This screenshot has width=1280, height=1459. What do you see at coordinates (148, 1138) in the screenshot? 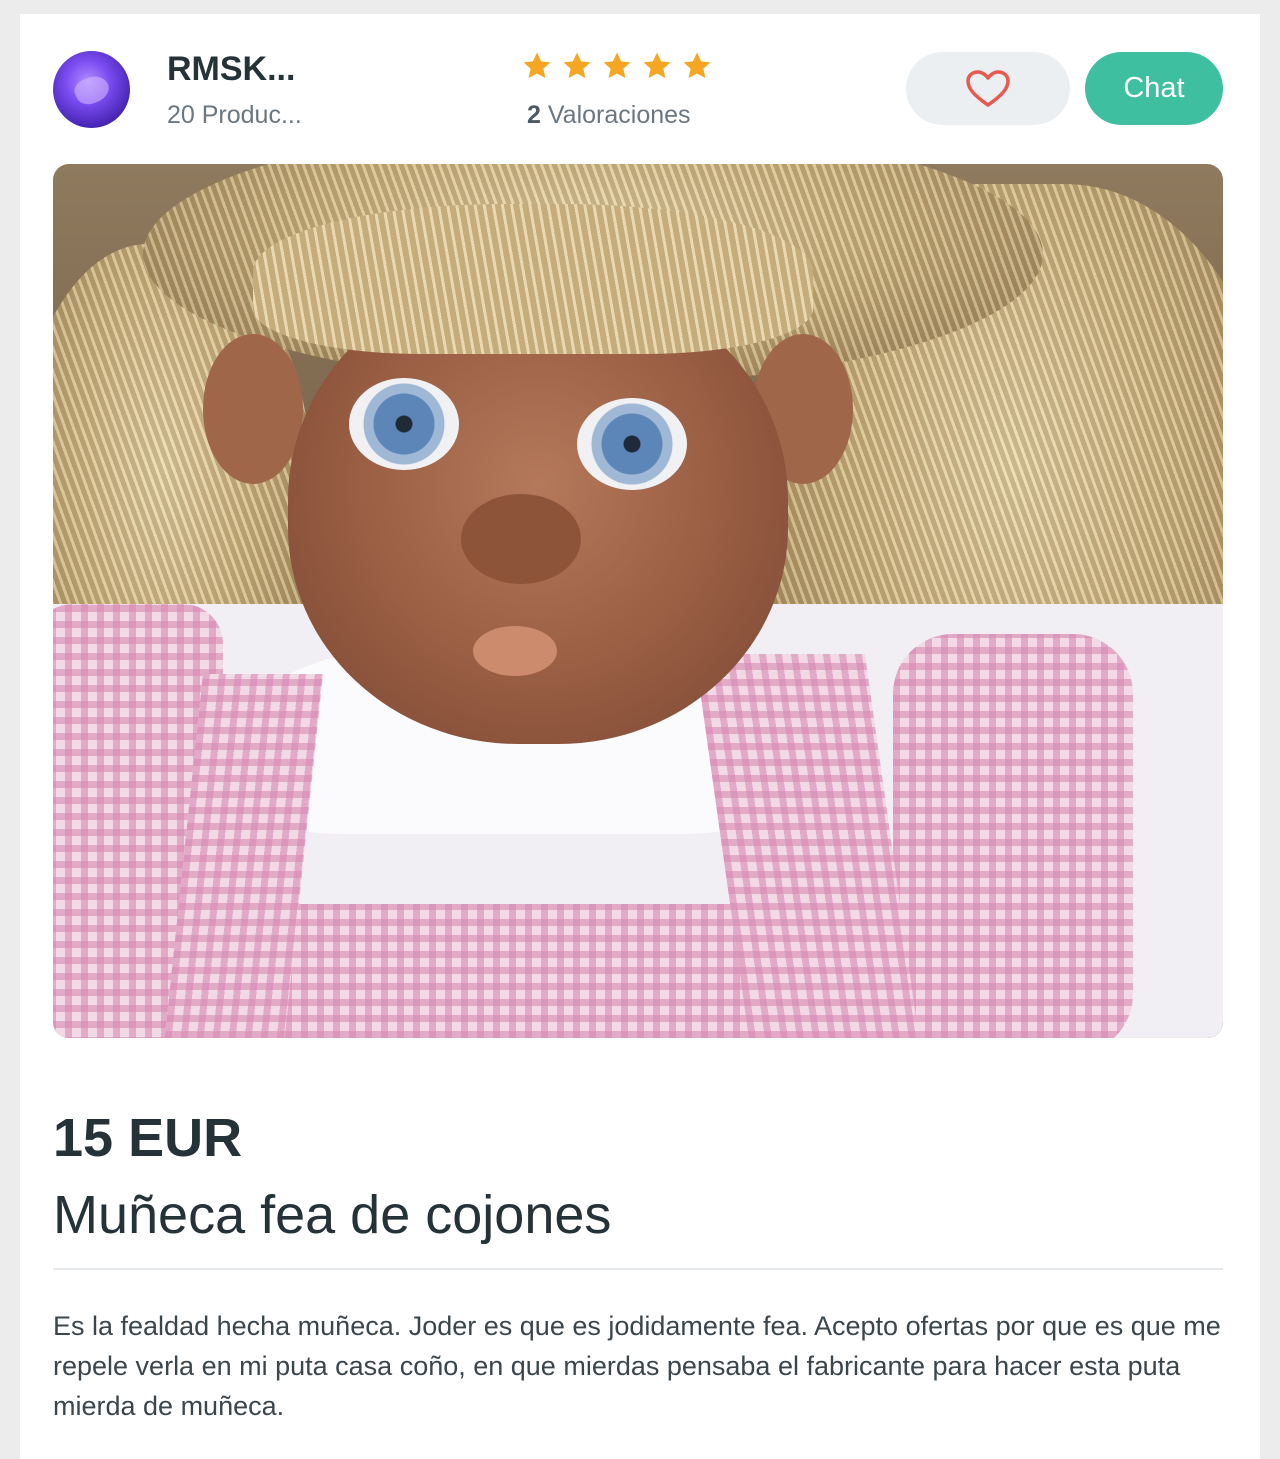
I see `item-price: 15 EUR` at bounding box center [148, 1138].